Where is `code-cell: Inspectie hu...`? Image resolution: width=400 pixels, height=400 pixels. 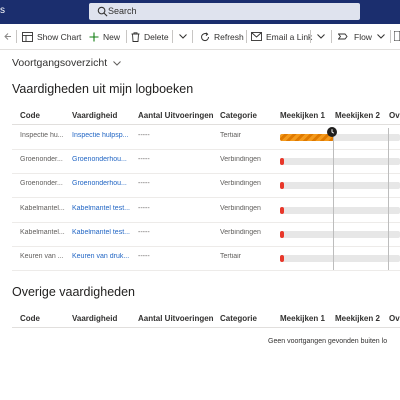
code-cell: Inspectie hu... is located at coordinates (42, 135).